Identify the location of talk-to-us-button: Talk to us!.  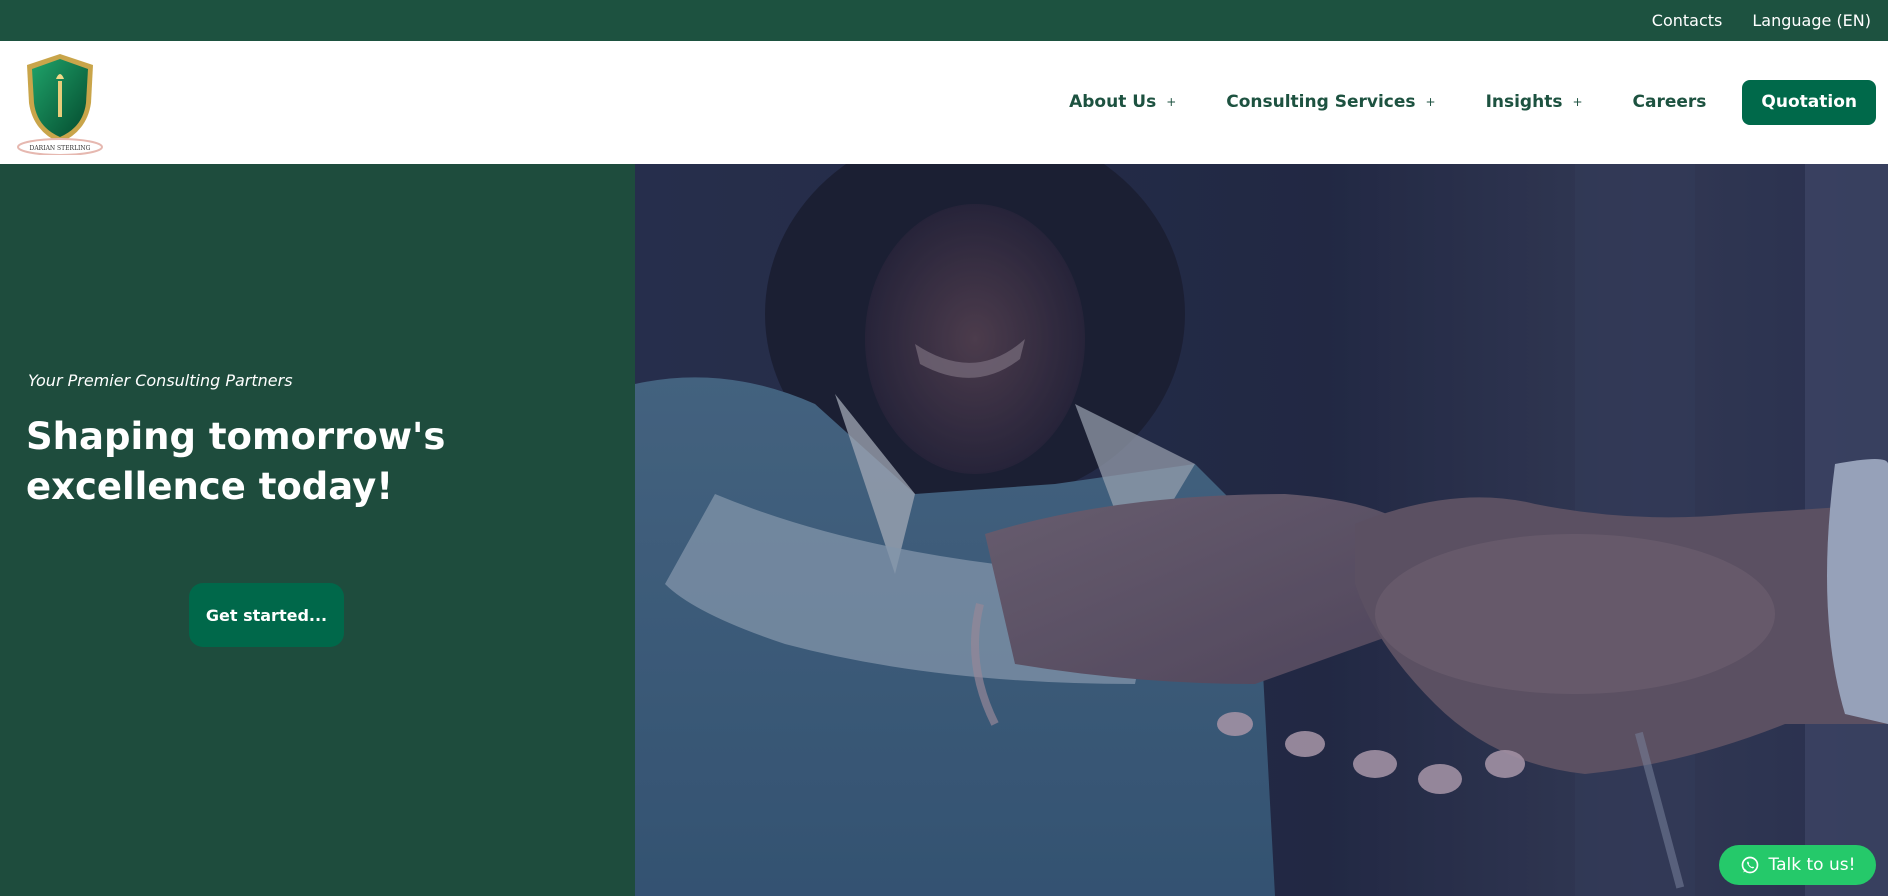
(1797, 865).